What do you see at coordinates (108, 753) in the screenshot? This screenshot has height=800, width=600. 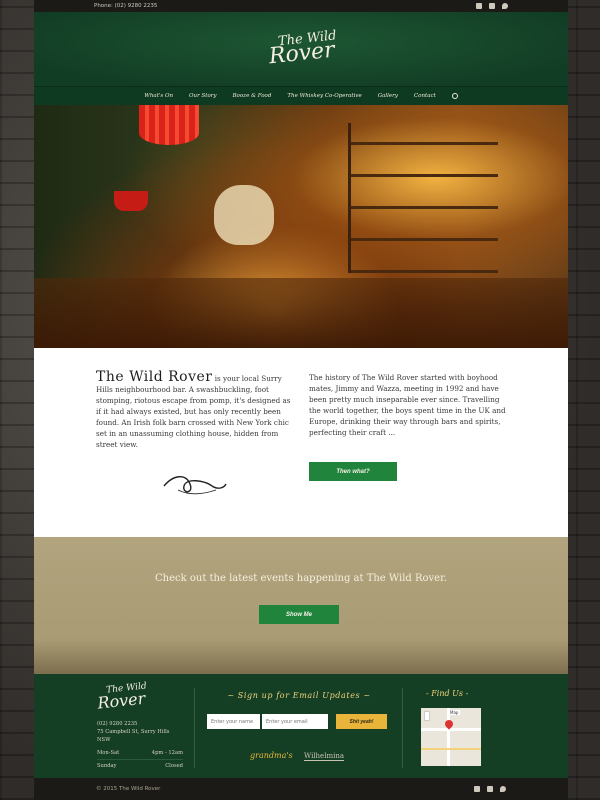 I see `hours-day: Mon-Sat` at bounding box center [108, 753].